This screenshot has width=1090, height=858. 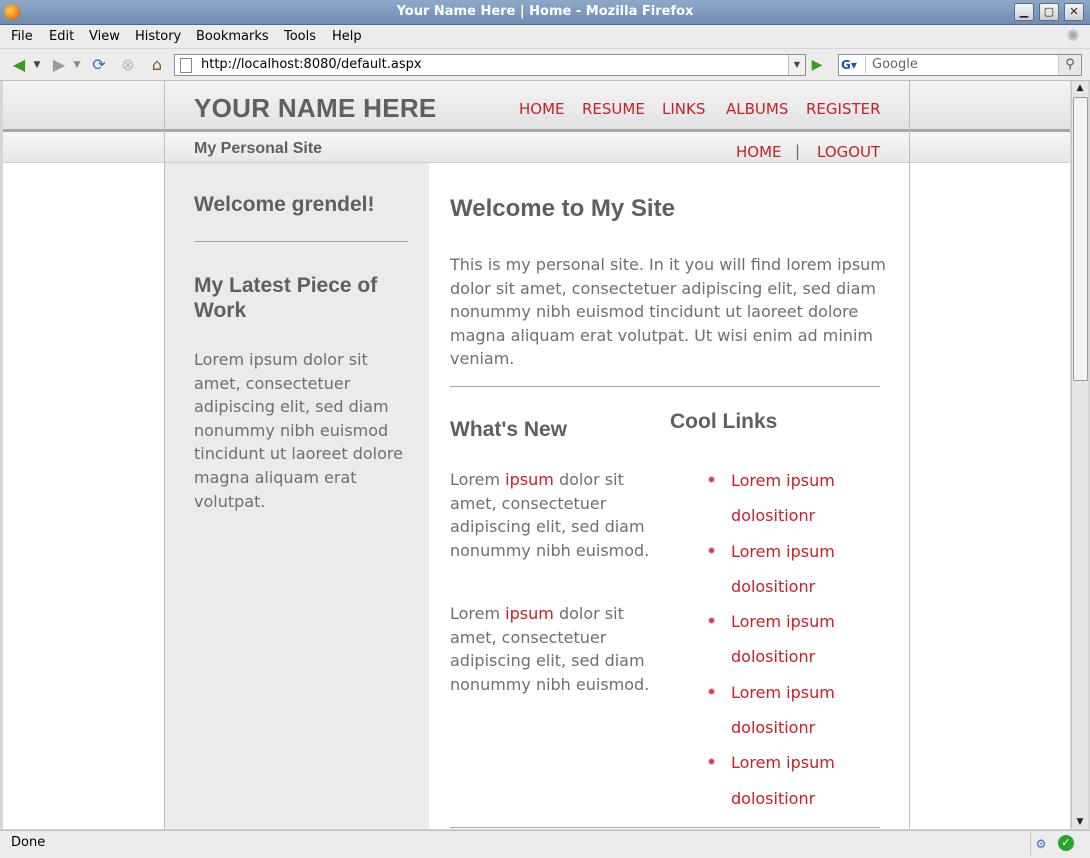 What do you see at coordinates (258, 148) in the screenshot?
I see `site-subtitle: My Personal Site` at bounding box center [258, 148].